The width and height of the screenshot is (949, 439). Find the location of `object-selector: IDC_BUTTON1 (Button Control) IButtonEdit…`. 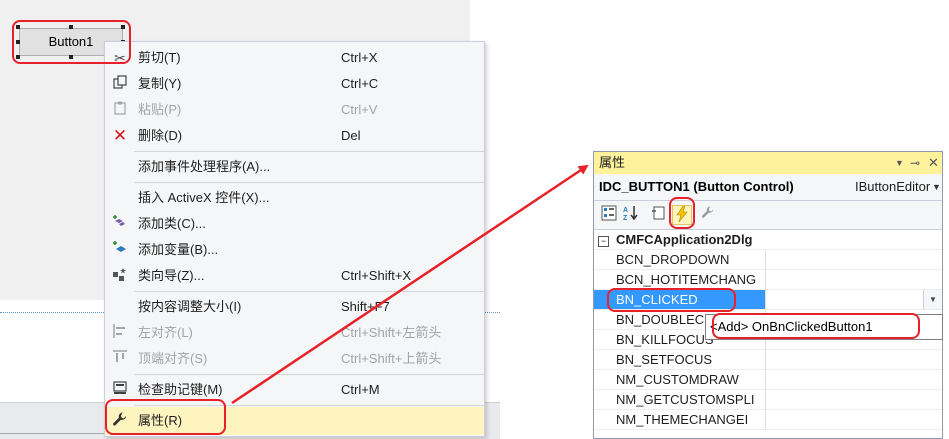

object-selector: IDC_BUTTON1 (Button Control) IButtonEdit… is located at coordinates (768, 187).